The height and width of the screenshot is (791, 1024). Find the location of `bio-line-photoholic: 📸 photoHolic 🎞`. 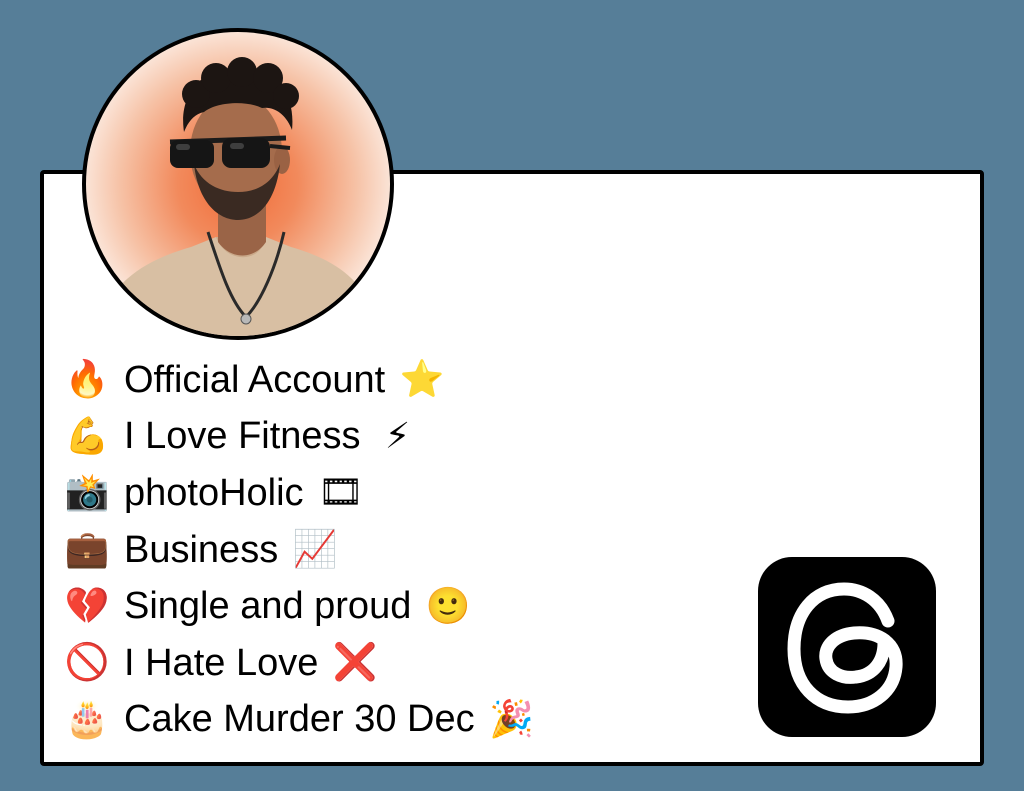

bio-line-photoholic: 📸 photoHolic 🎞 is located at coordinates (299, 493).